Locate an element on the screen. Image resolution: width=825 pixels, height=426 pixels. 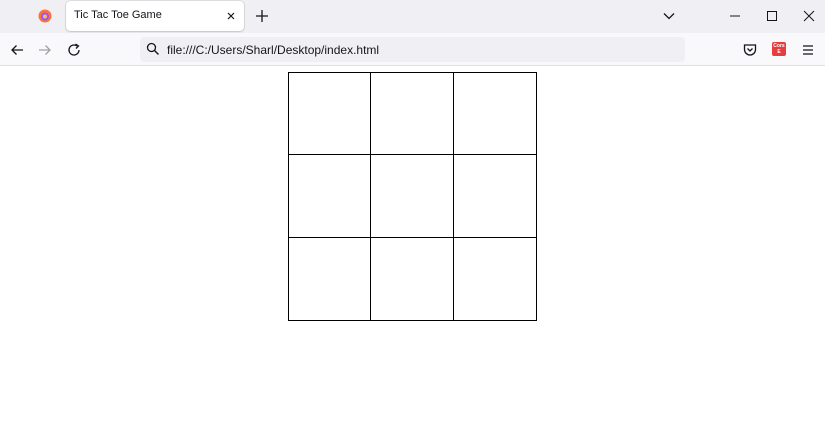
firefox-logo-icon is located at coordinates (45, 16).